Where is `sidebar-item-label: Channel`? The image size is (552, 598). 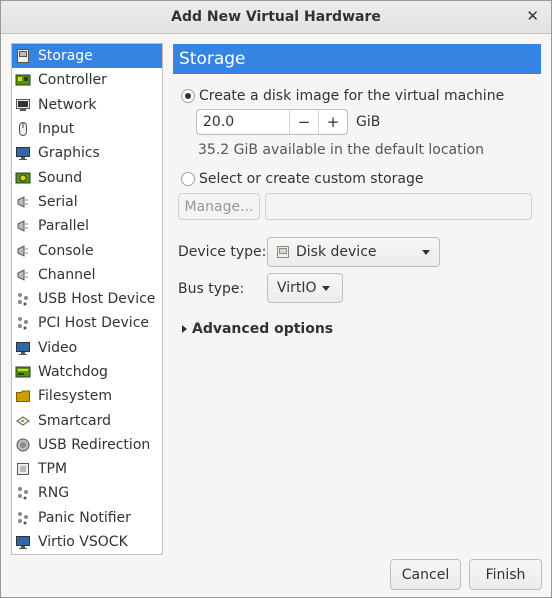
sidebar-item-label: Channel is located at coordinates (67, 274).